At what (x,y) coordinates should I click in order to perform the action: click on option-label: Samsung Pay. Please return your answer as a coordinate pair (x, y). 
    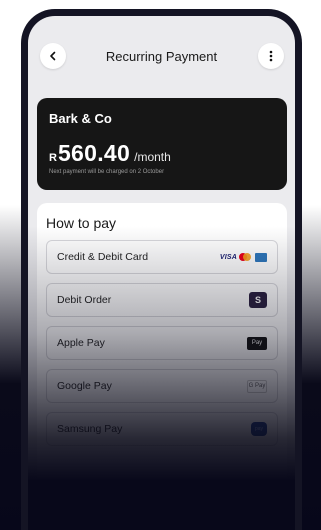
    Looking at the image, I should click on (90, 429).